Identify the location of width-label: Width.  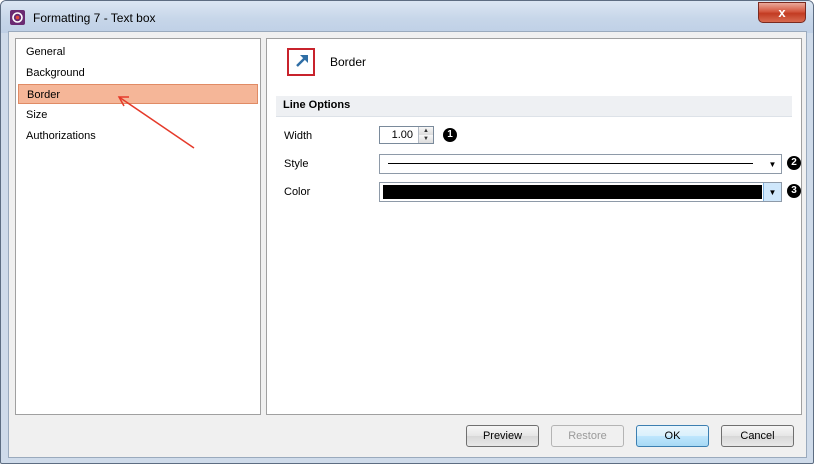
(298, 136).